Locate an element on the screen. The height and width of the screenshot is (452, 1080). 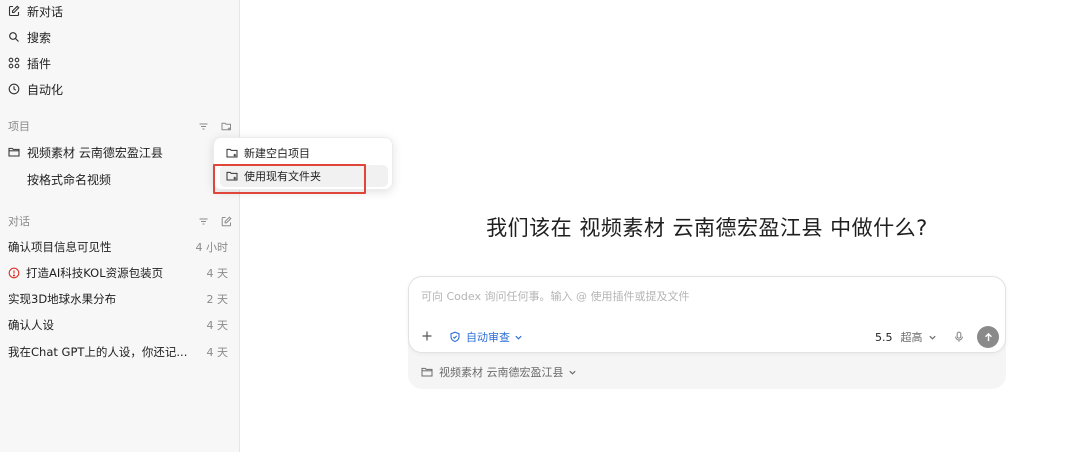
use-existing-folder-menu-item: 使用现有文件夹 is located at coordinates (304, 176).